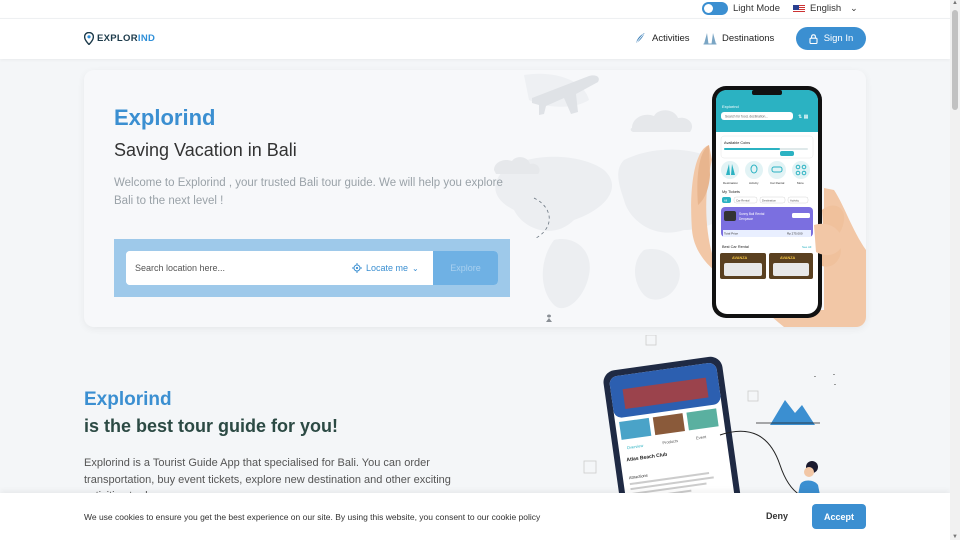 This screenshot has width=960, height=540. Describe the element at coordinates (838, 38) in the screenshot. I see `sign-in-label: Sign In` at that location.